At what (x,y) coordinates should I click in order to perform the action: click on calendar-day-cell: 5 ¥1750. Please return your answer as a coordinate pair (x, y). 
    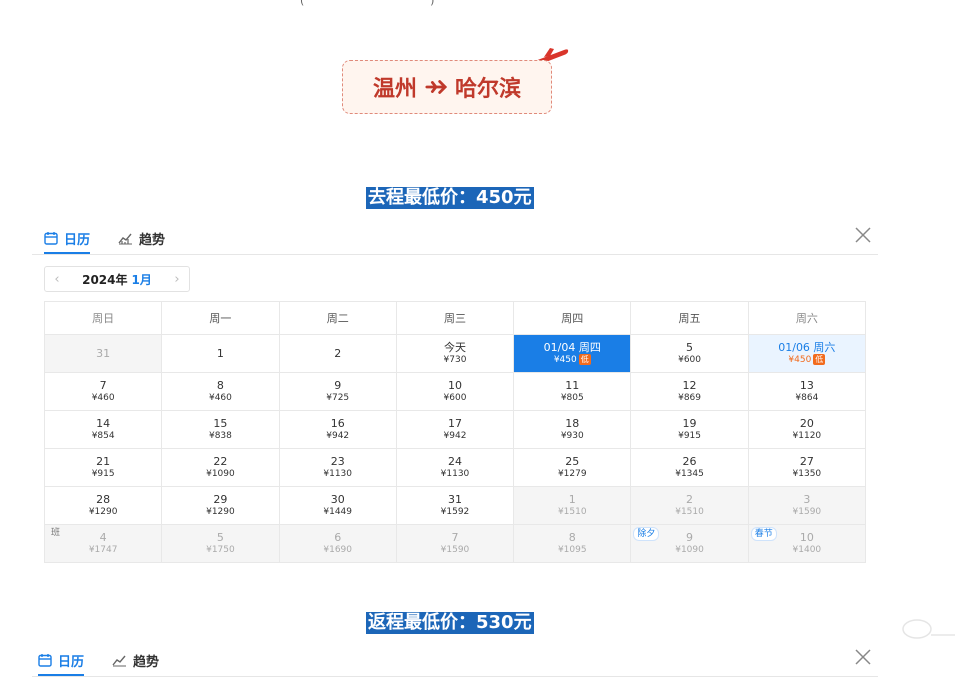
    Looking at the image, I should click on (220, 543).